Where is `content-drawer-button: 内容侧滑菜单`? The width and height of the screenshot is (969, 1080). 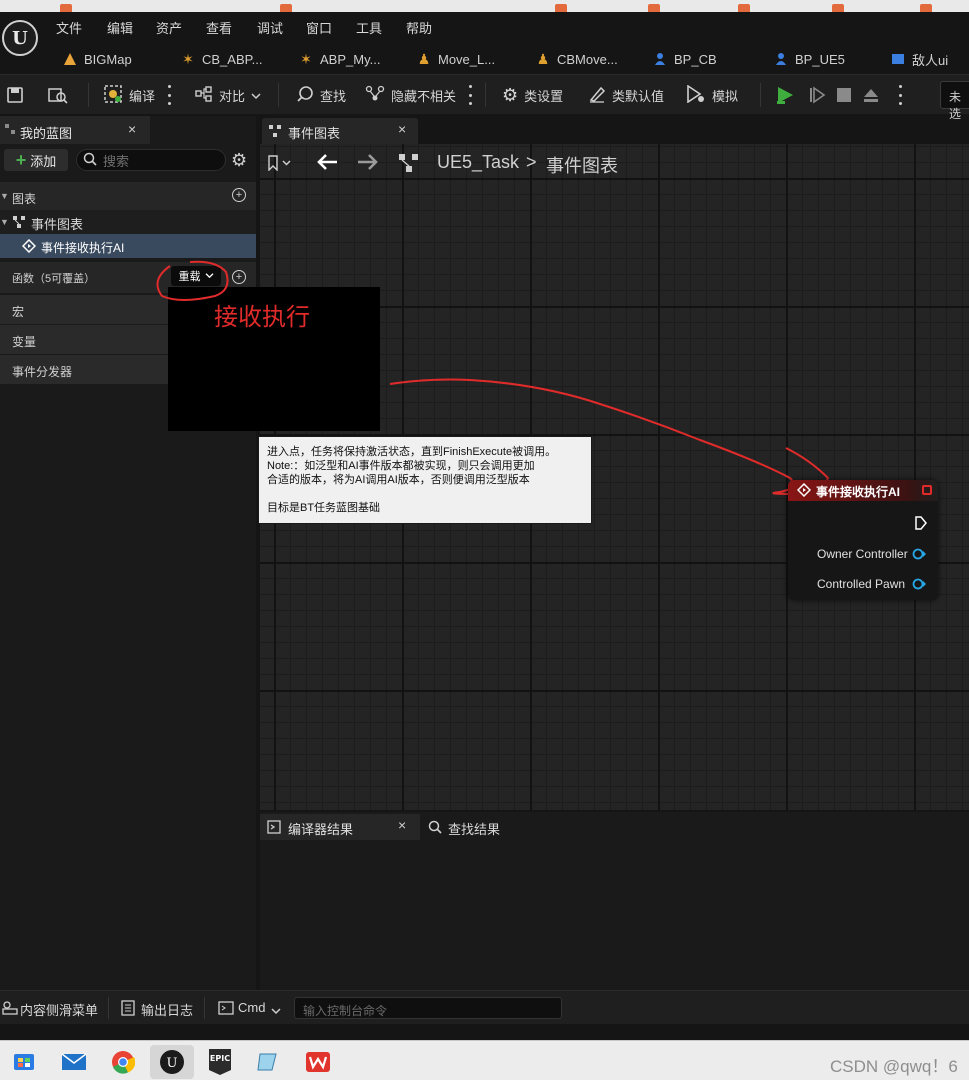 content-drawer-button: 内容侧滑菜单 is located at coordinates (59, 1009).